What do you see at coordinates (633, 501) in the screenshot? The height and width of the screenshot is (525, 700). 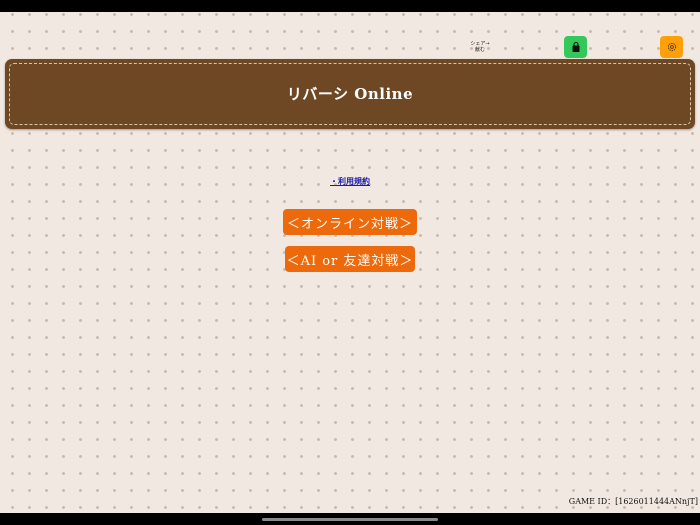 I see `game-id-label: GAME ID：[1626011444ANnjT]` at bounding box center [633, 501].